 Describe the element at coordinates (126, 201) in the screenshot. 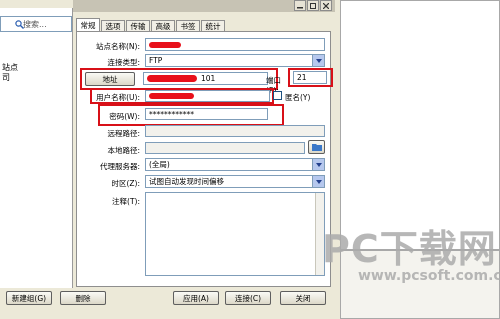

I see `notes-label: 注释(T):` at that location.